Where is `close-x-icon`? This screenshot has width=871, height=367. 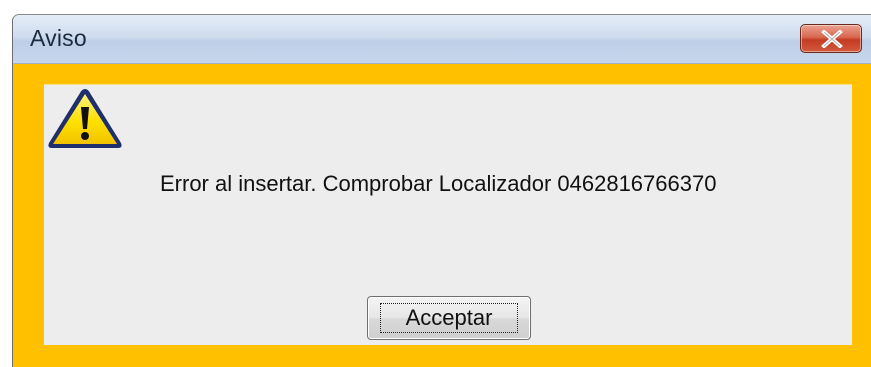 close-x-icon is located at coordinates (832, 39).